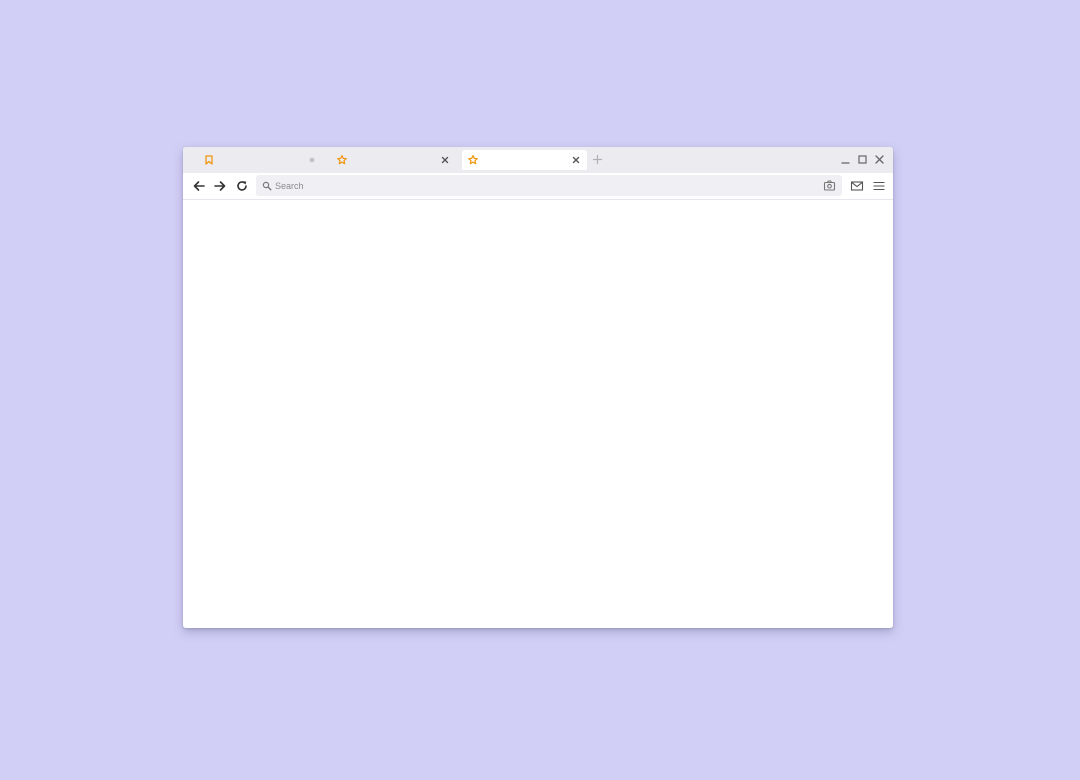 The width and height of the screenshot is (1080, 780). I want to click on browser-toolbar, so click(538, 186).